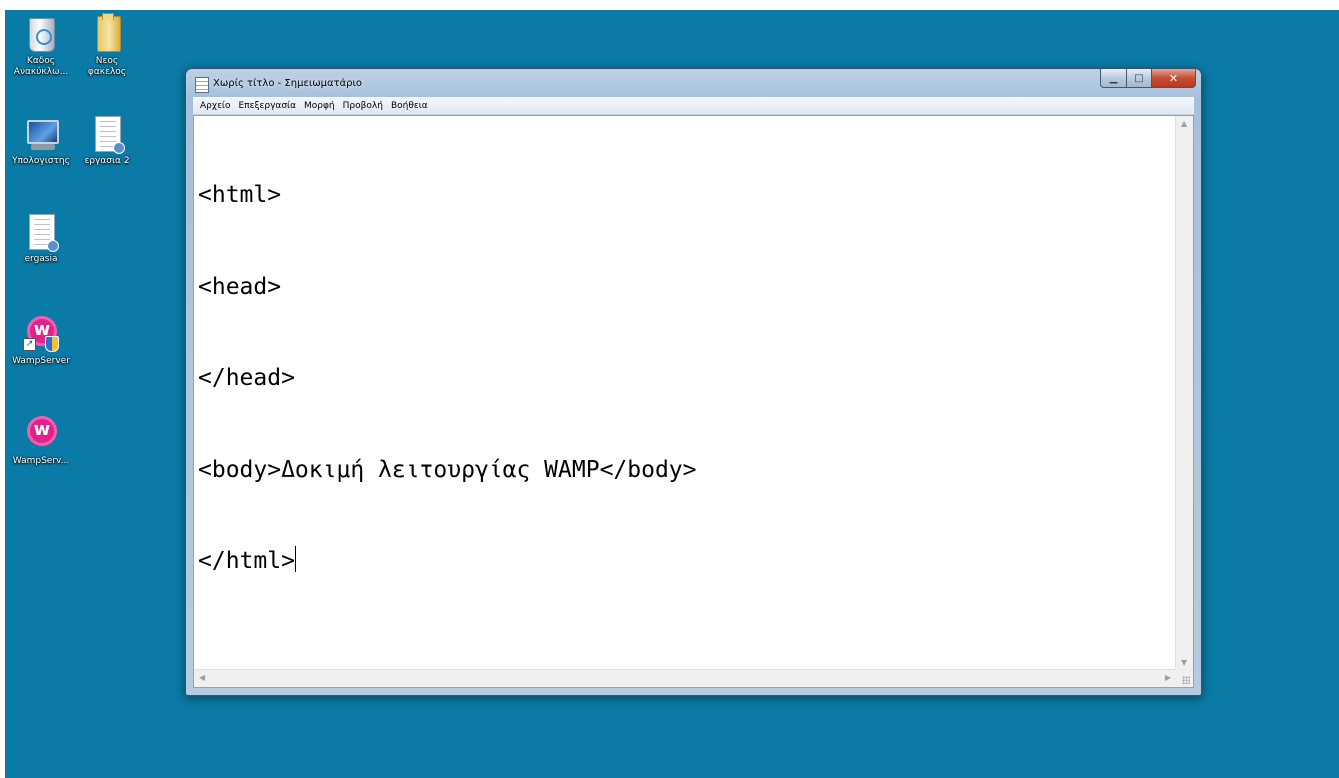 This screenshot has height=778, width=1339. Describe the element at coordinates (1168, 677) in the screenshot. I see `scroll-right-icon: ▶` at that location.